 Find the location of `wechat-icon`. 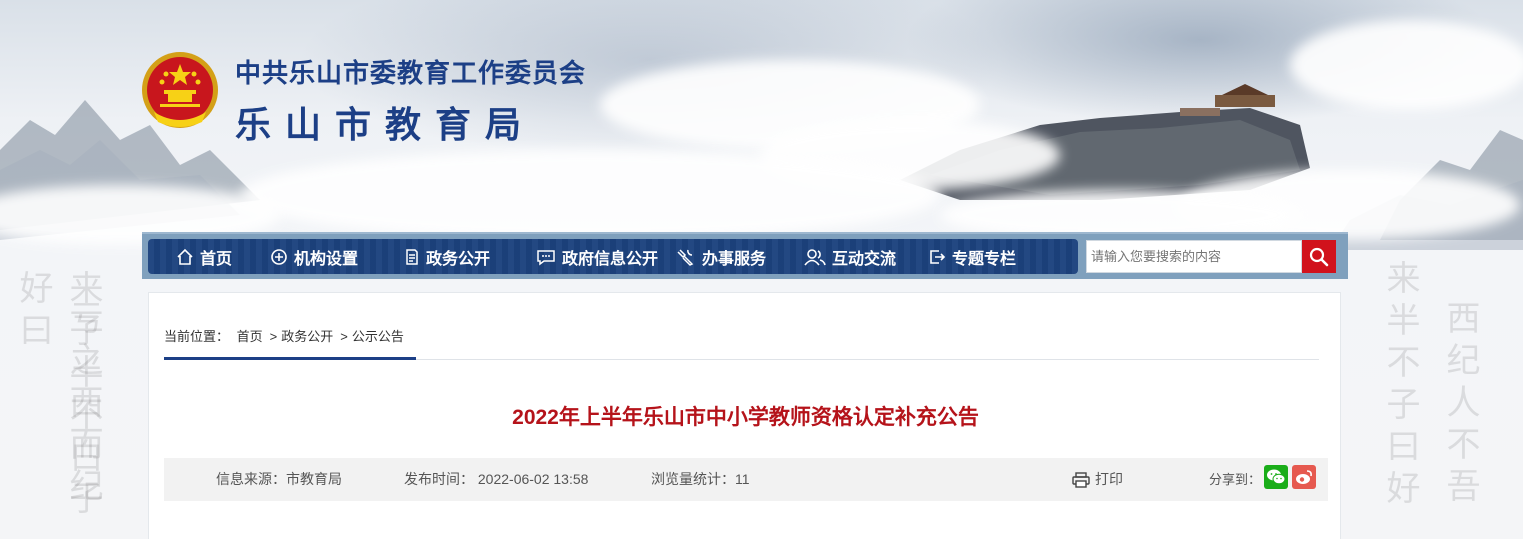

wechat-icon is located at coordinates (1276, 477).